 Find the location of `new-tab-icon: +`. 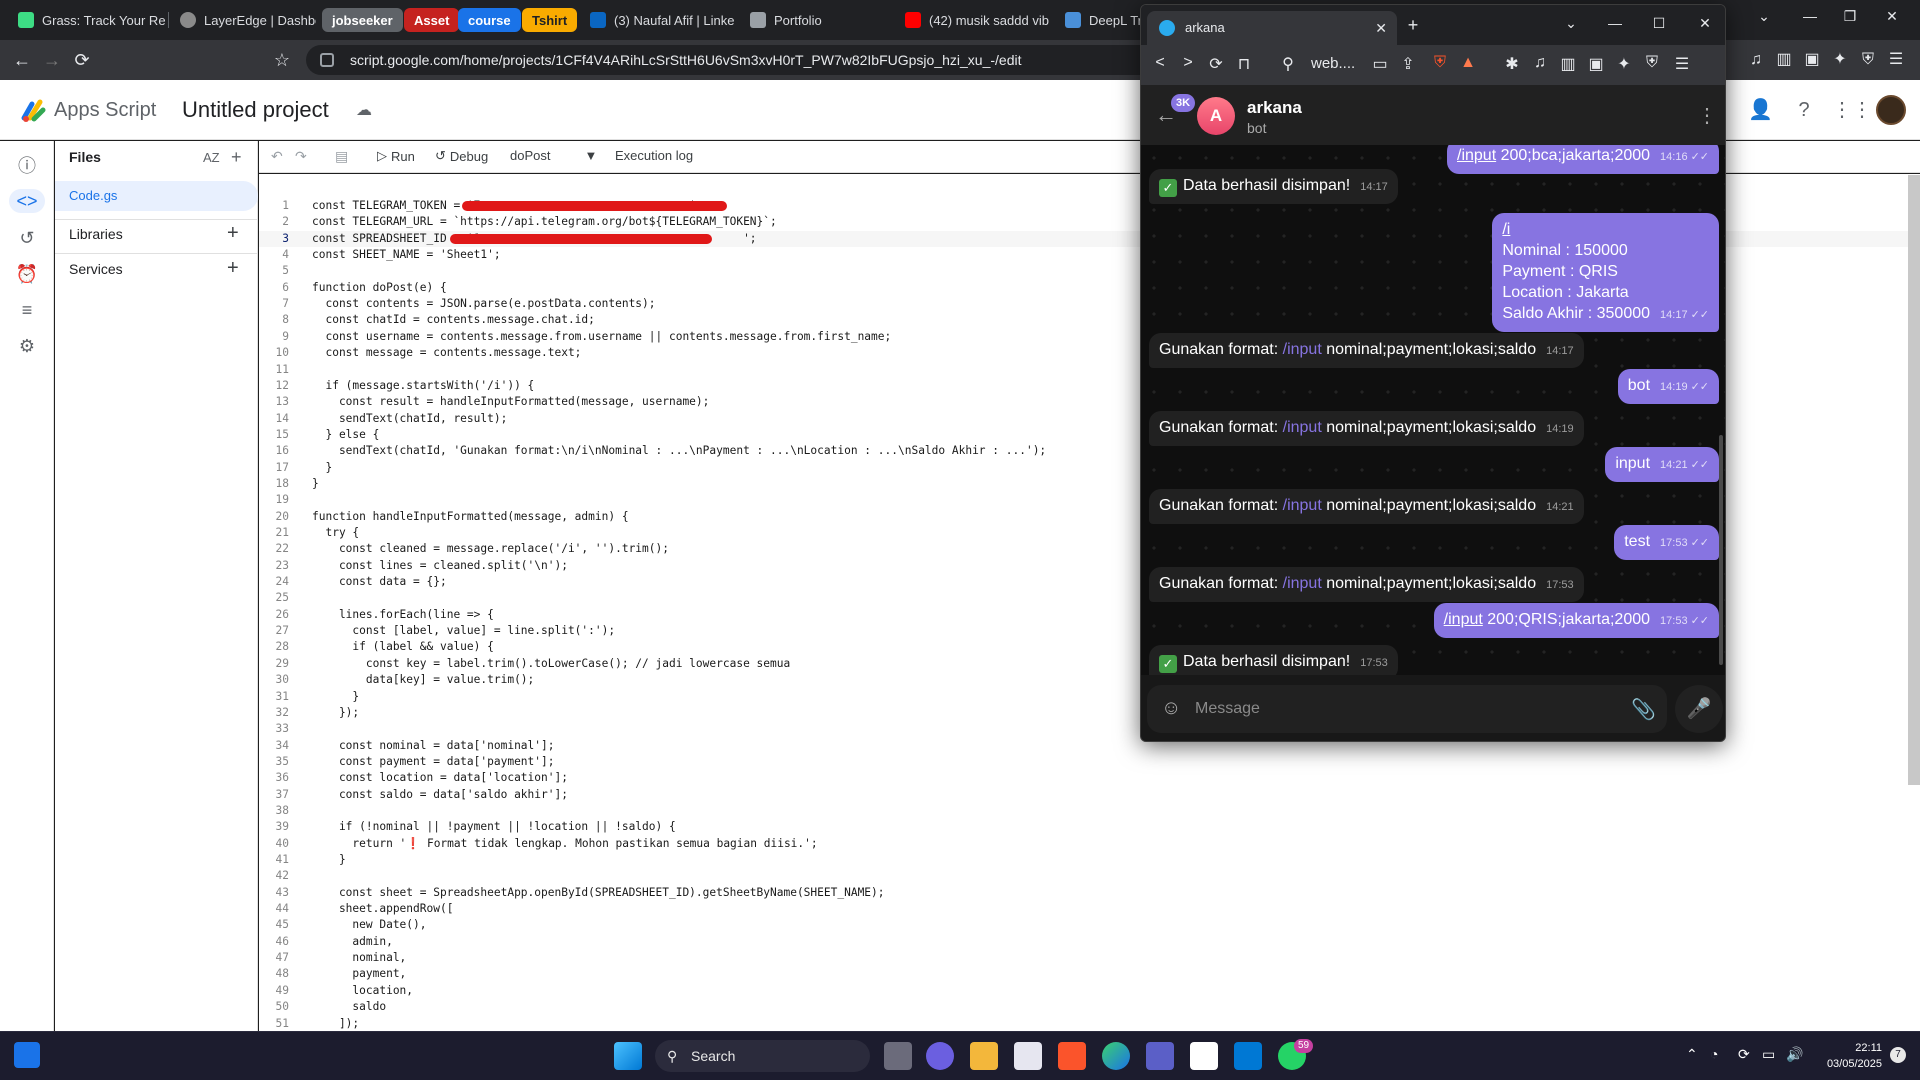

new-tab-icon: + is located at coordinates (1413, 25).